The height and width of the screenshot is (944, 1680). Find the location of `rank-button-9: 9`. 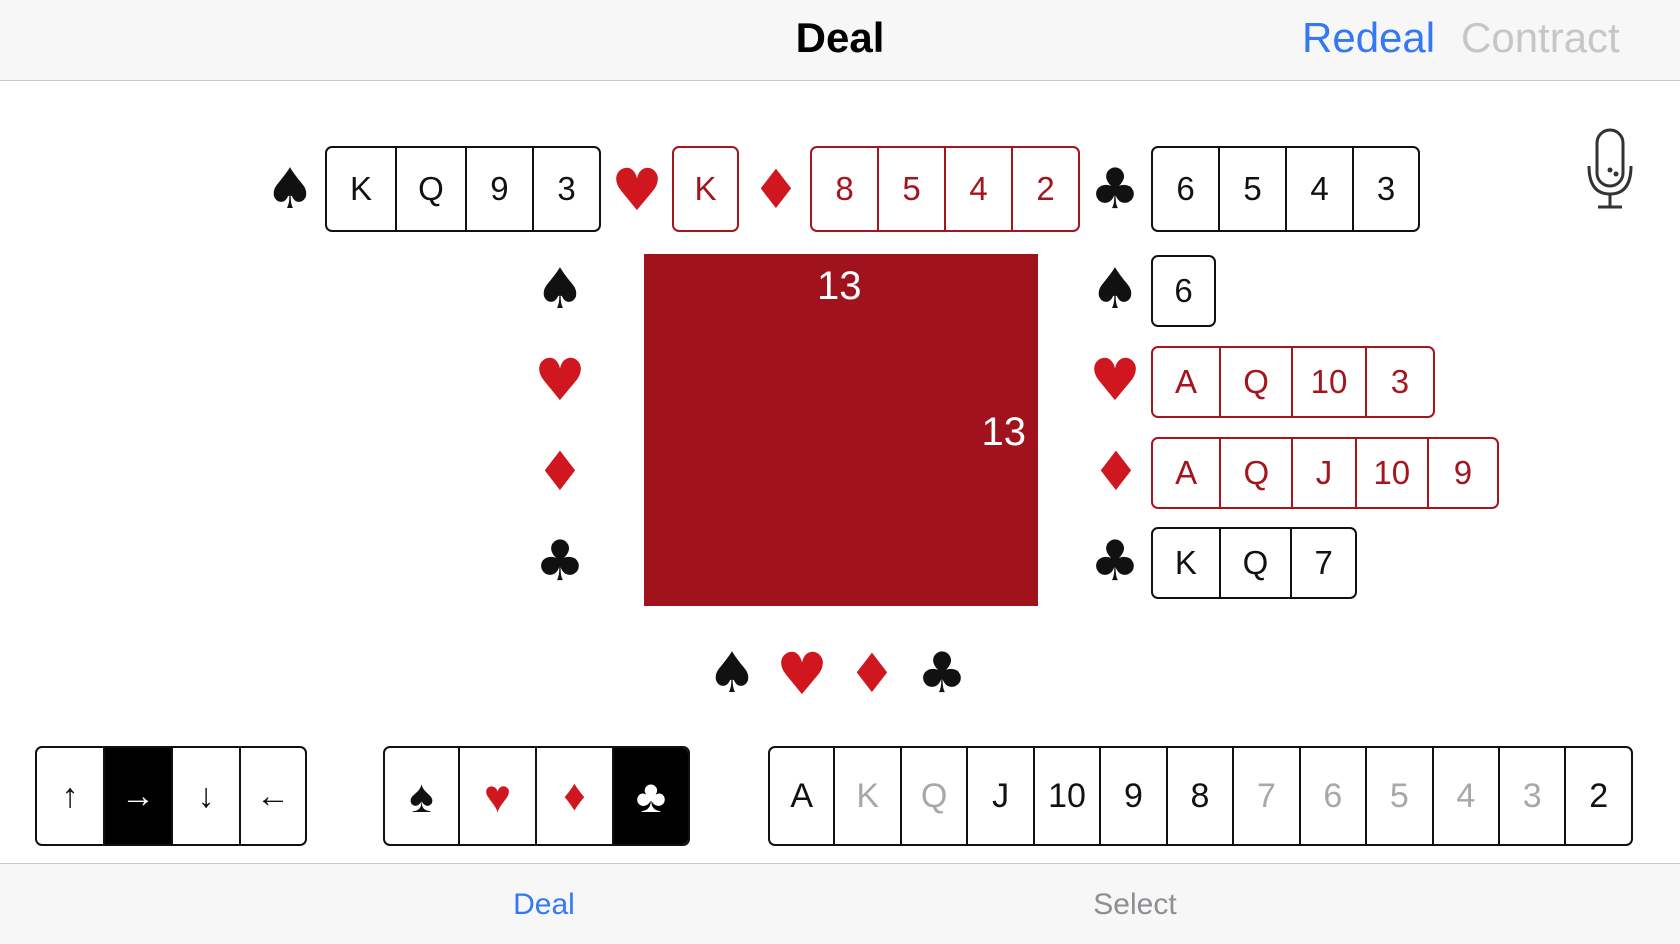

rank-button-9: 9 is located at coordinates (1132, 796).